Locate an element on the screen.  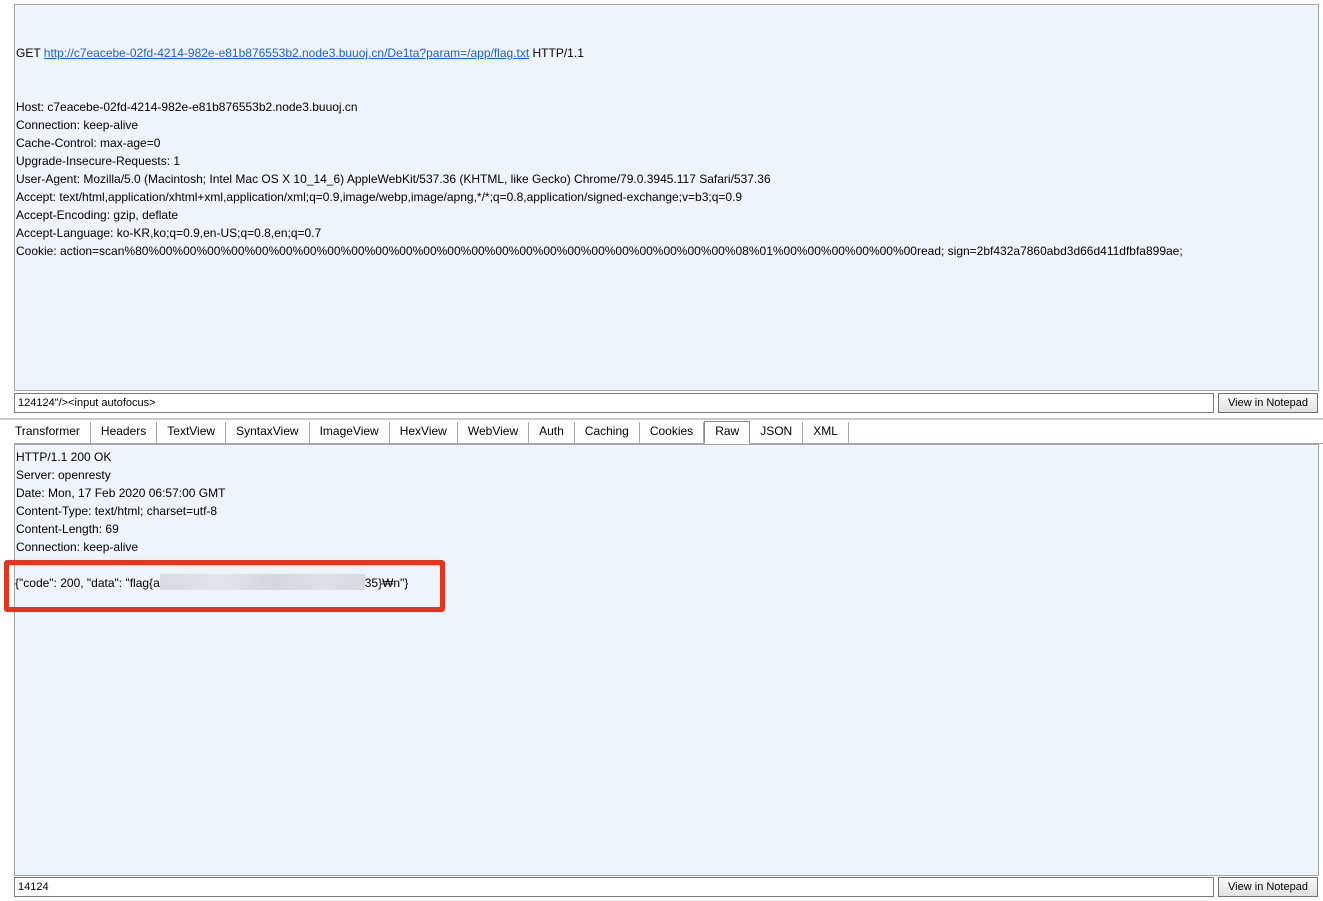
tab-auth: Auth is located at coordinates (552, 432).